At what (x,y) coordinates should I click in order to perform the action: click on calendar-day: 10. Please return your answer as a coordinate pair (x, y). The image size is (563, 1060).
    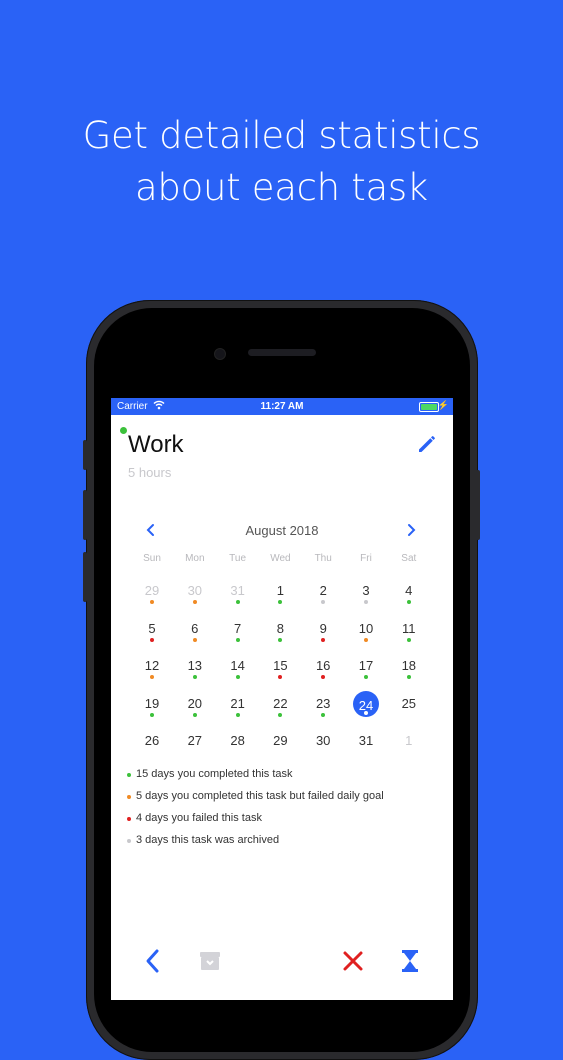
    Looking at the image, I should click on (366, 628).